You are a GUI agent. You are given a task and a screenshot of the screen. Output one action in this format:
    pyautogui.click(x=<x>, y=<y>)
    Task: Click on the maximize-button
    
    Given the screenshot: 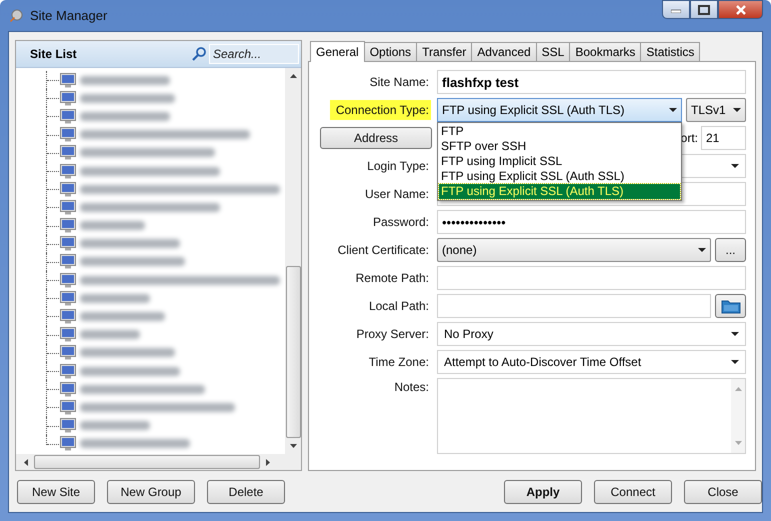 What is the action you would take?
    pyautogui.click(x=704, y=9)
    